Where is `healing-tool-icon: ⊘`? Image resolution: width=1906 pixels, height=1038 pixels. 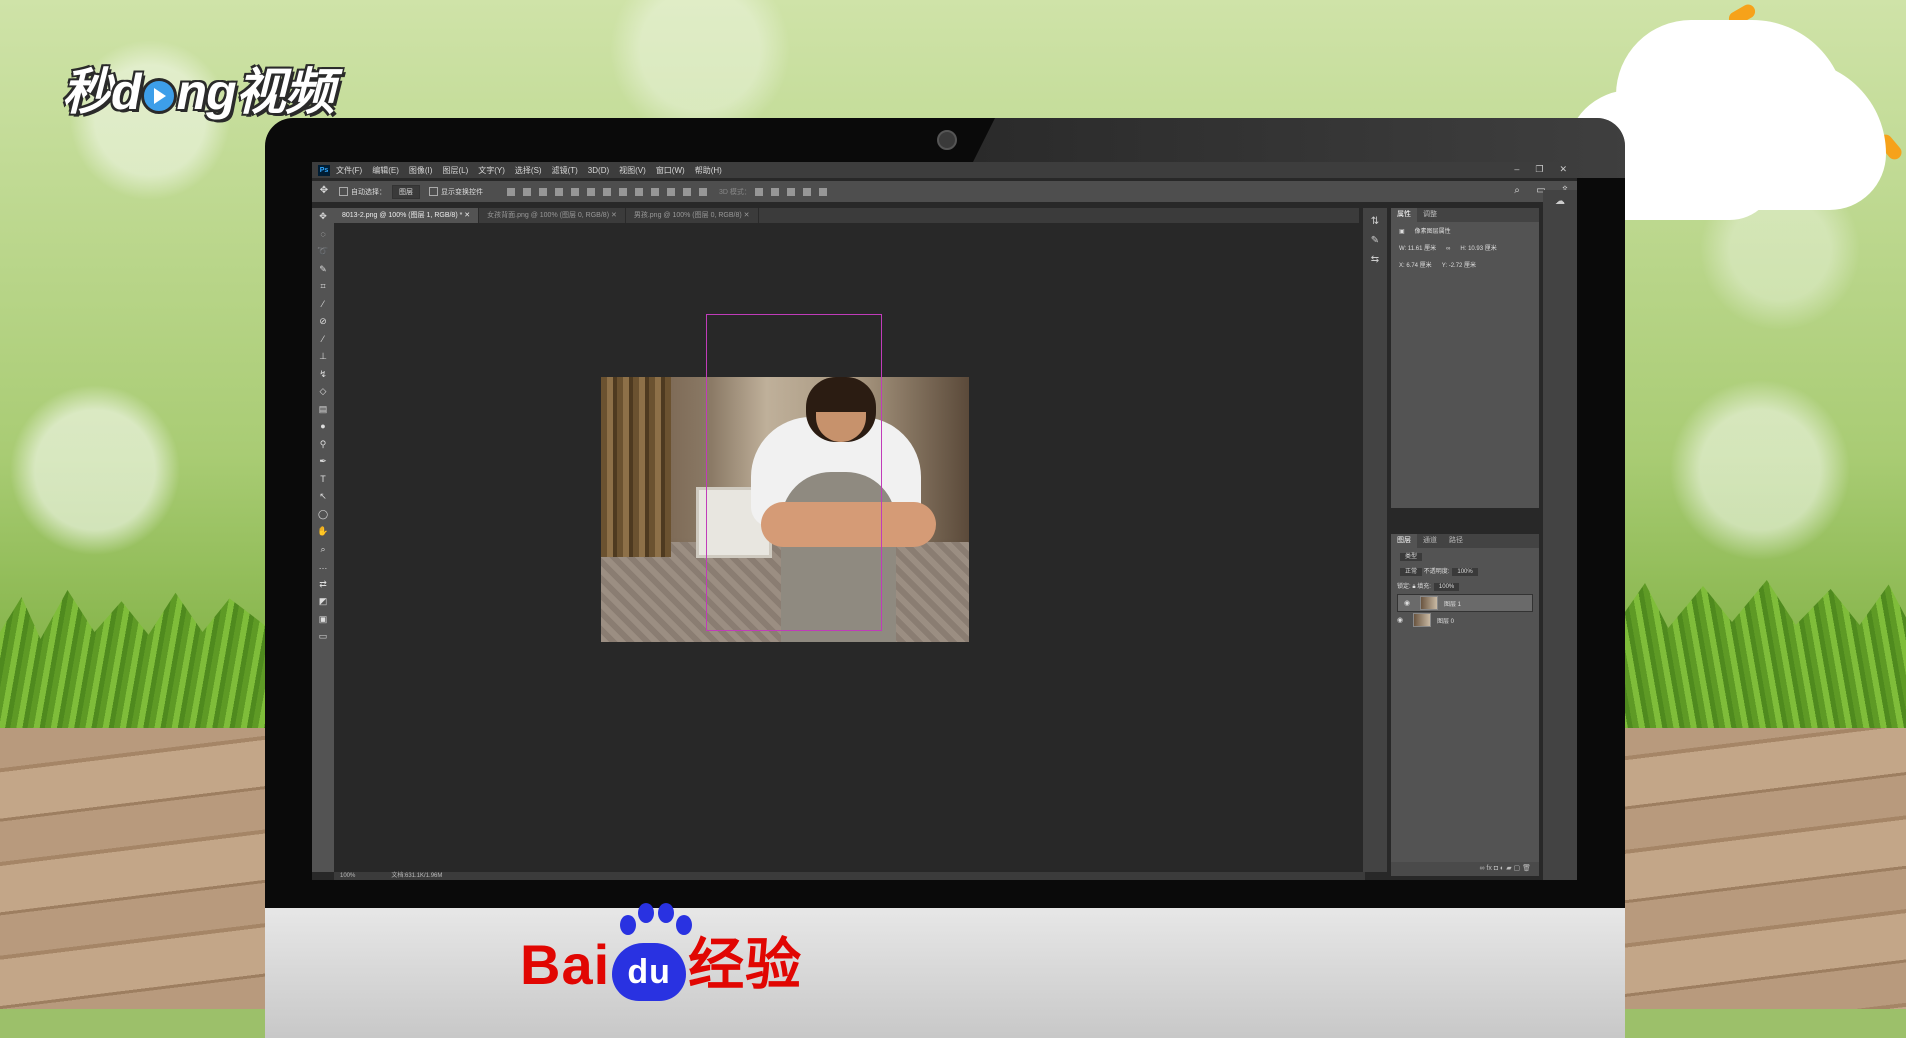
healing-tool-icon: ⊘ is located at coordinates (323, 322).